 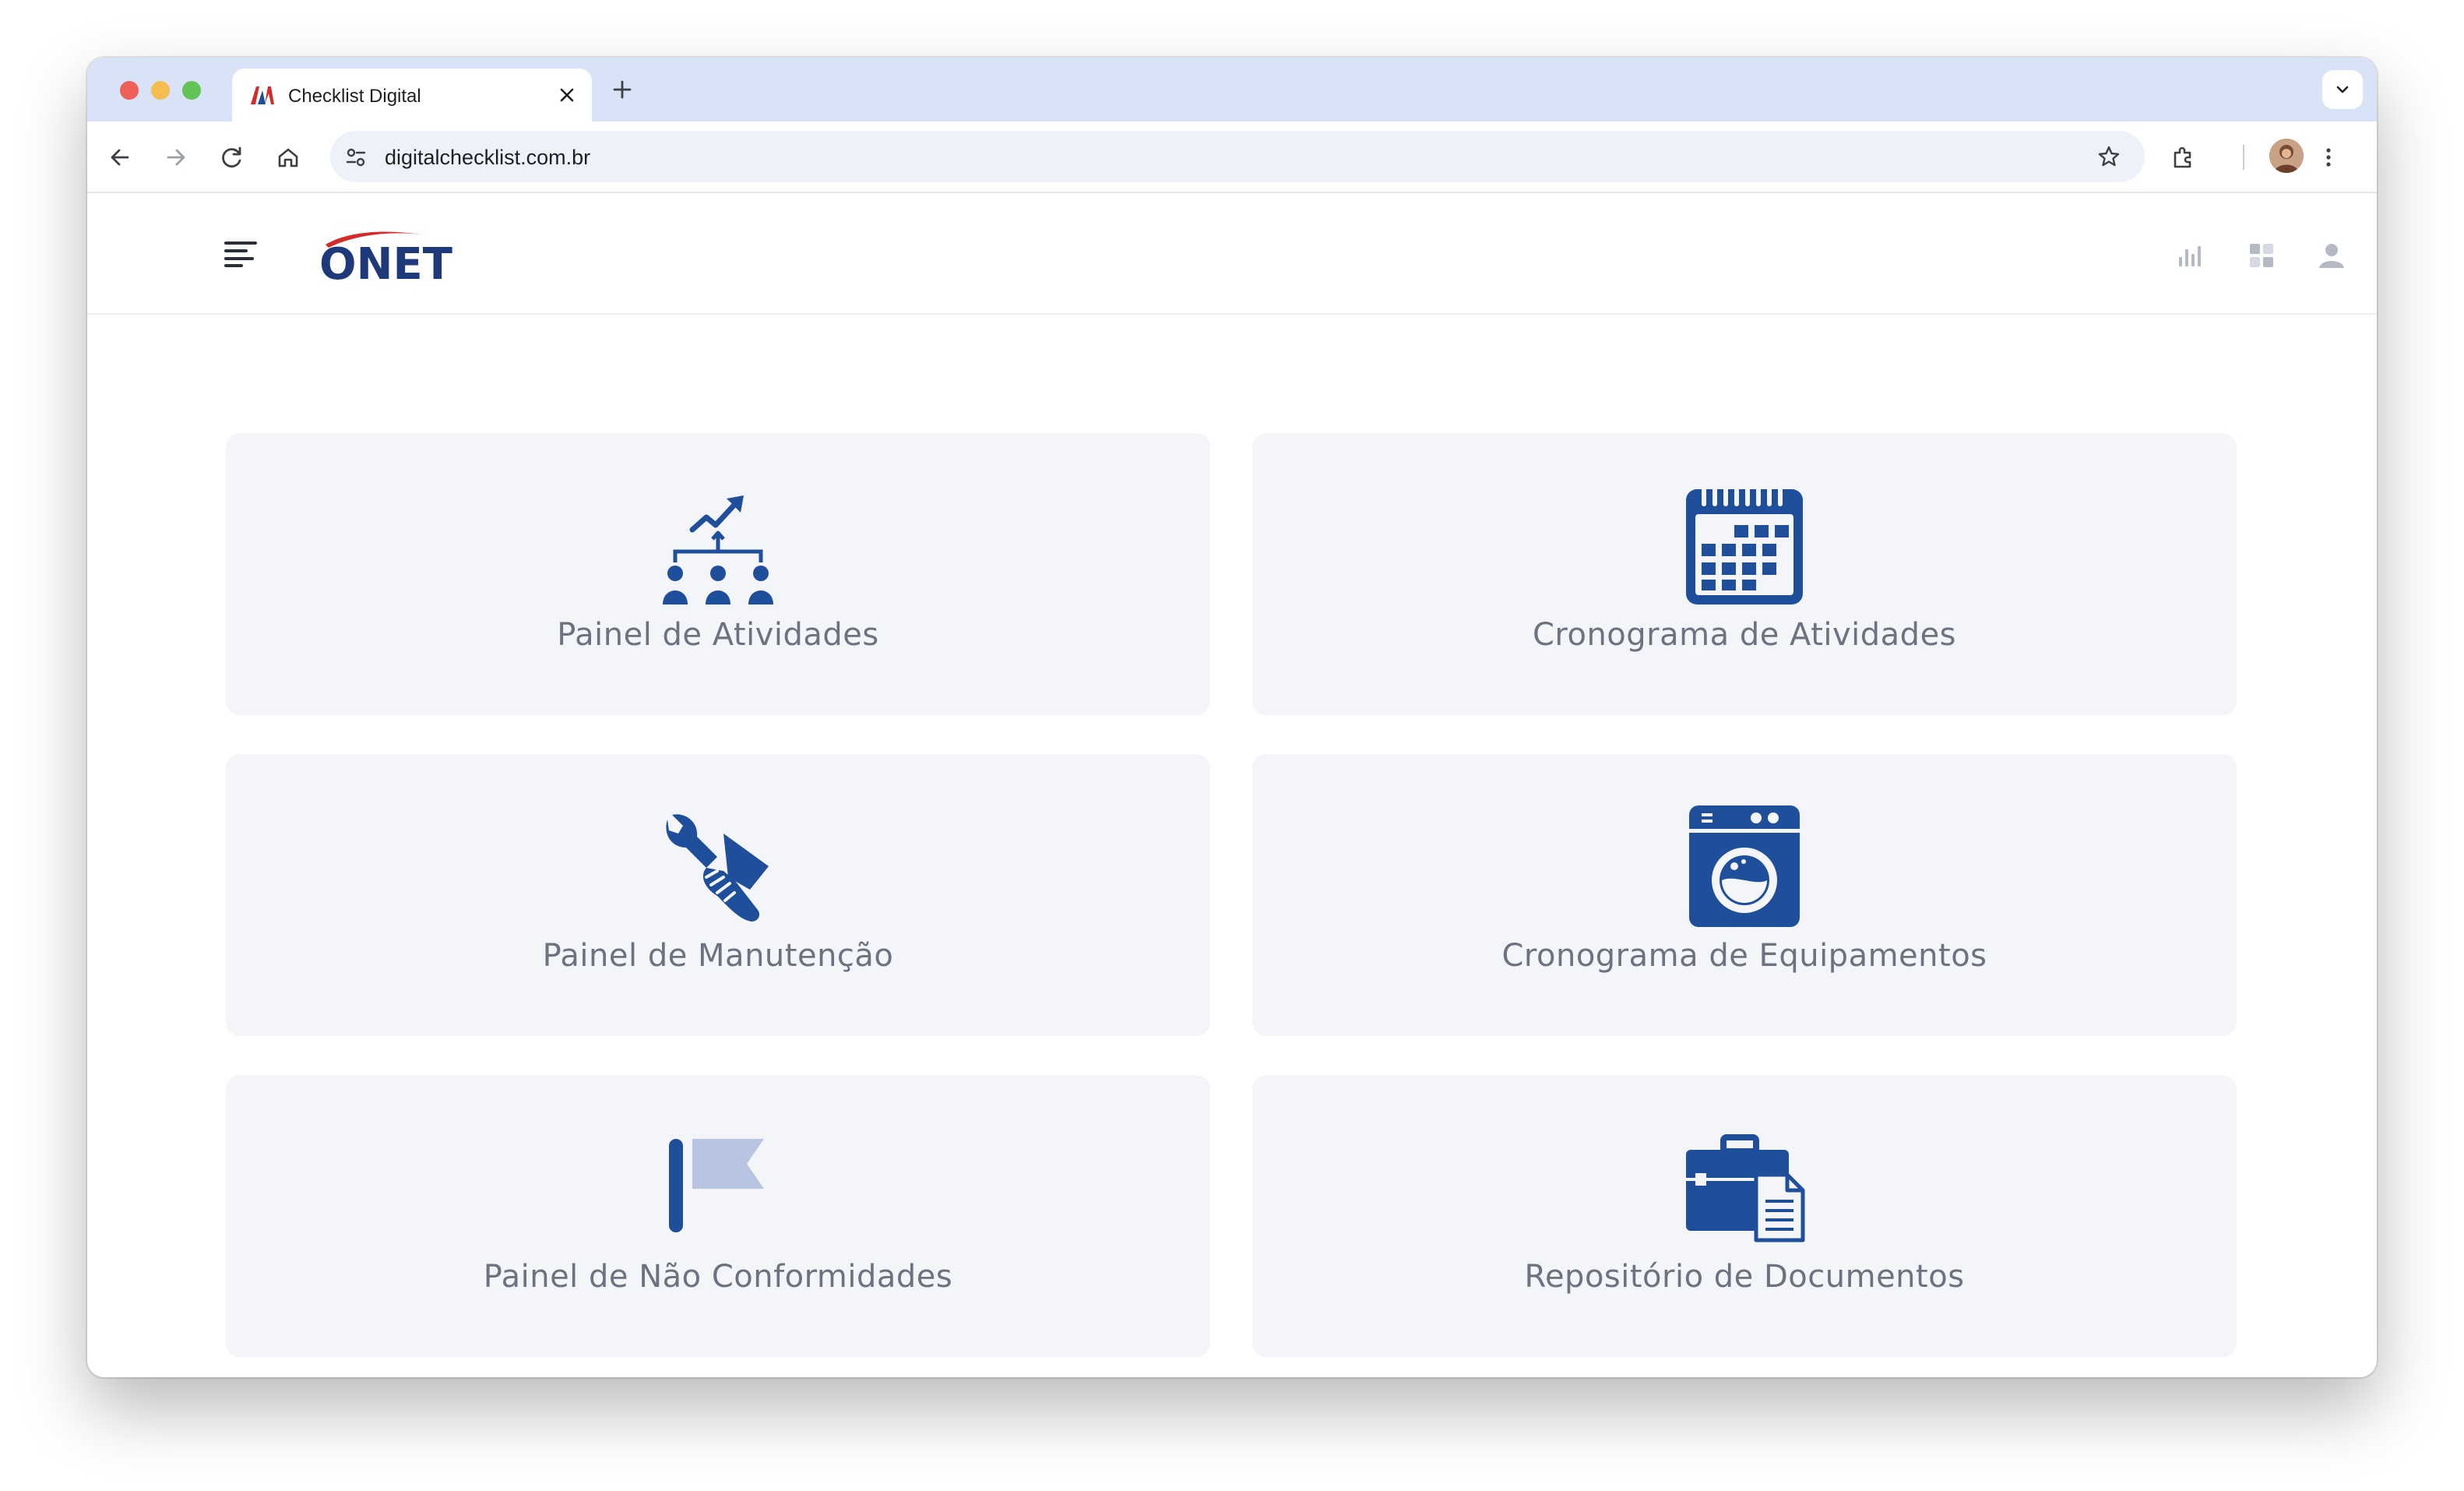 I want to click on new-tab-icon, so click(x=622, y=89).